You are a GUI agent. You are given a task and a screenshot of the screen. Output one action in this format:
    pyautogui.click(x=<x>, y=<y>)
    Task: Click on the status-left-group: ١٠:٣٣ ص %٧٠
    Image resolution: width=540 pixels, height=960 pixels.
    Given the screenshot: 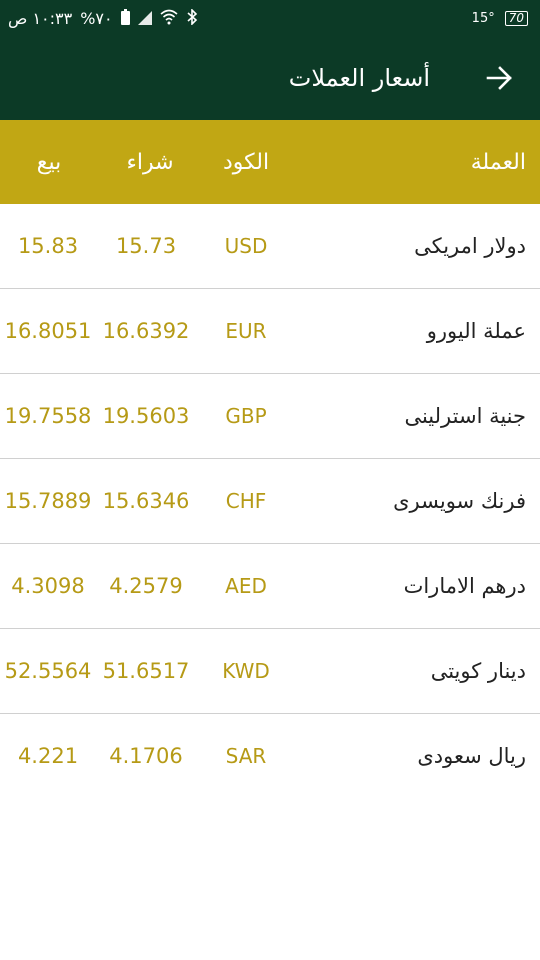 What is the action you would take?
    pyautogui.click(x=103, y=18)
    